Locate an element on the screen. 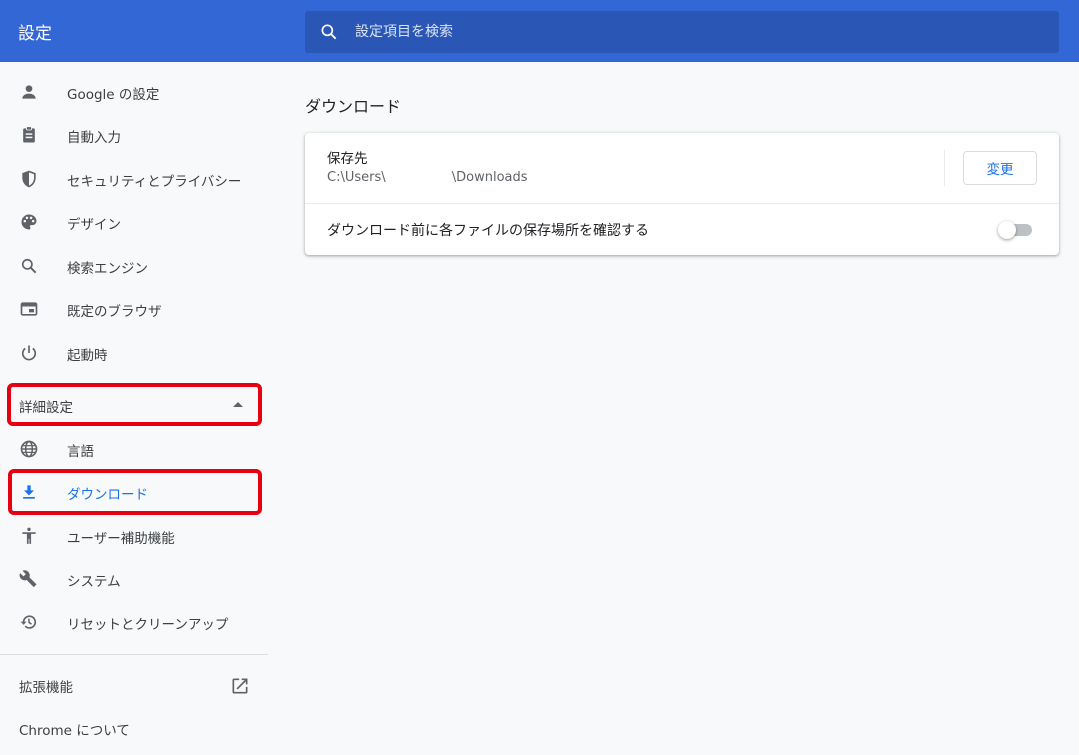 The image size is (1079, 755). sidebar-item-reset: リセットとクリーンアップ is located at coordinates (131, 622).